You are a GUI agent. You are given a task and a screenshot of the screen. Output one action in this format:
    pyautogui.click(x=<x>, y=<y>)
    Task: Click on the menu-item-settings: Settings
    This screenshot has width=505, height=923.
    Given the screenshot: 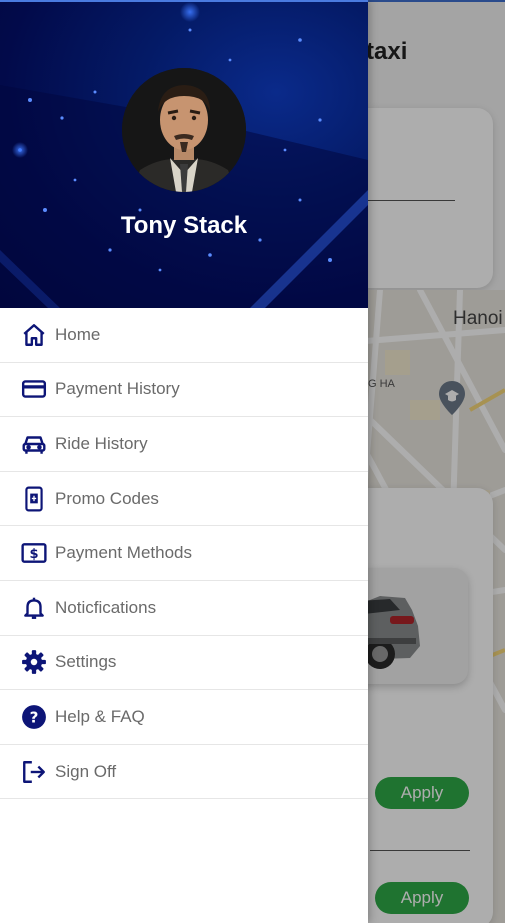 What is the action you would take?
    pyautogui.click(x=184, y=663)
    